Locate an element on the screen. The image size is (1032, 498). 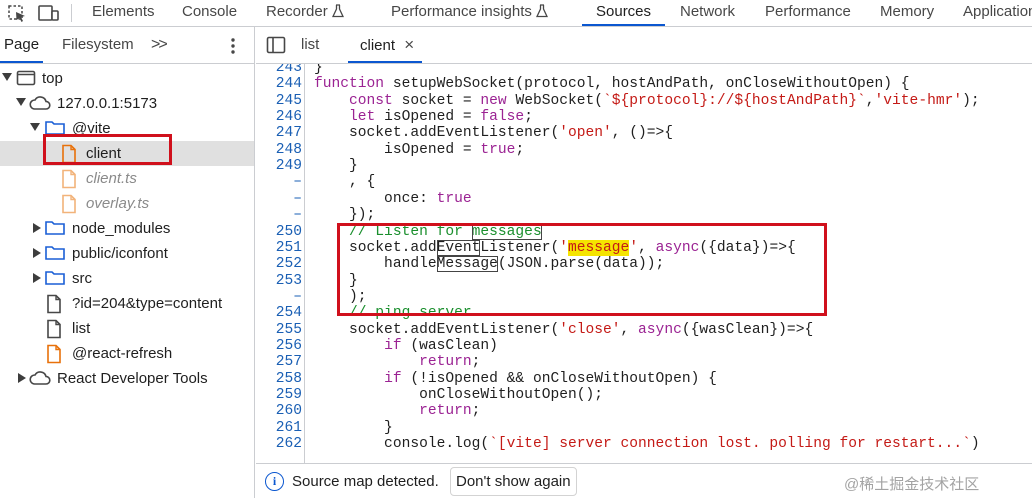
line-number: 254 is located at coordinates (279, 313).